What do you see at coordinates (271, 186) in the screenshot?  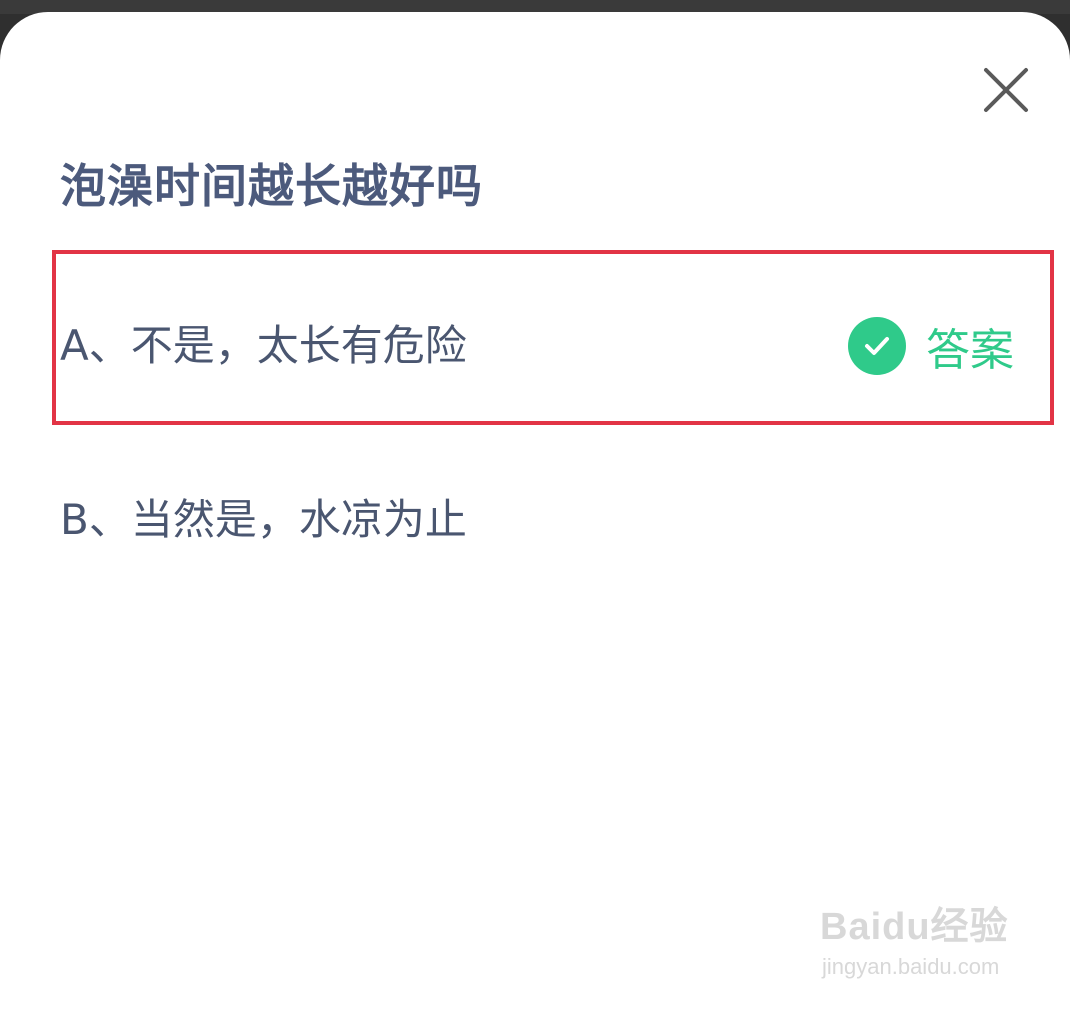 I see `question-title: 泡澡时间越长越好吗` at bounding box center [271, 186].